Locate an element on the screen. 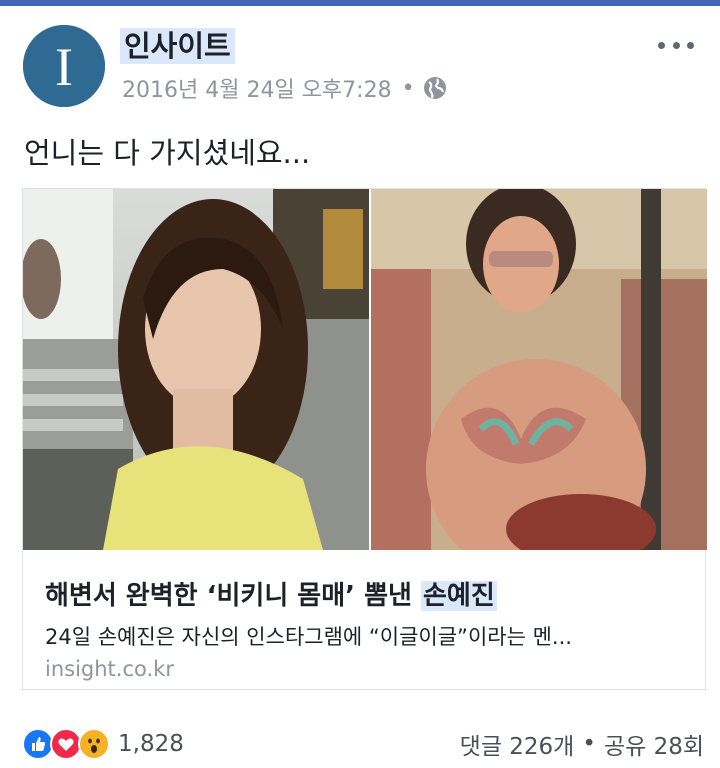 This screenshot has width=720, height=768. insight-logo-icon: I is located at coordinates (64, 66).